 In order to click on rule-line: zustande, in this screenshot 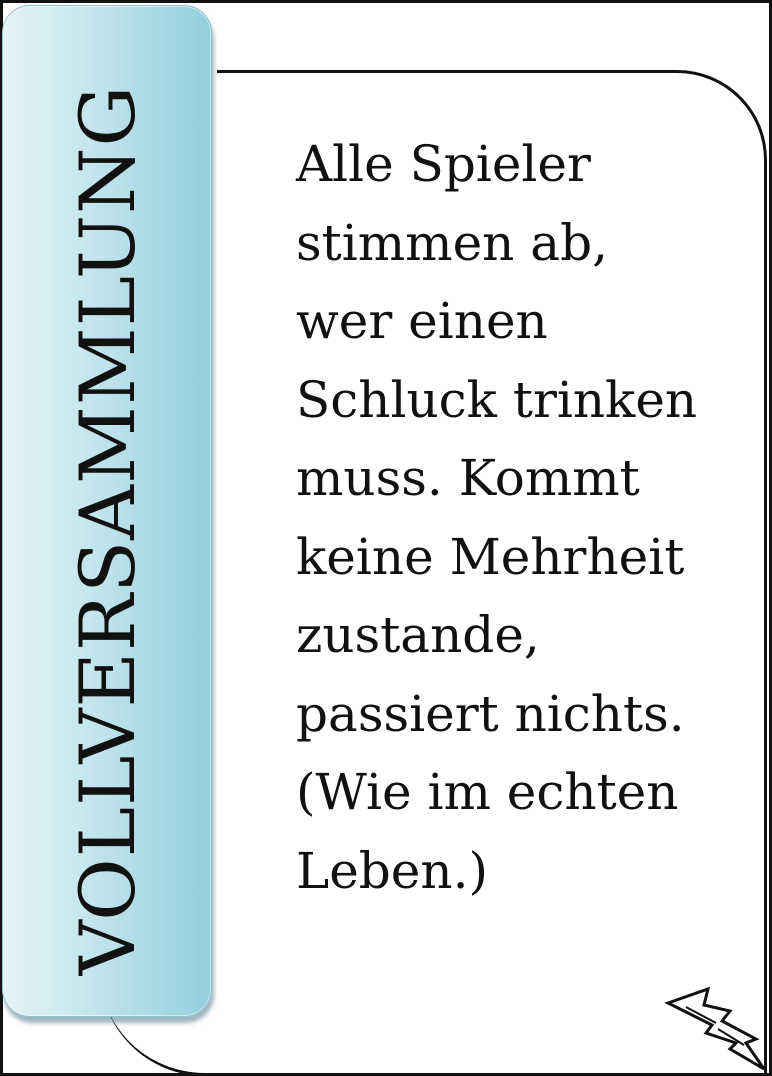, I will do `click(418, 635)`.